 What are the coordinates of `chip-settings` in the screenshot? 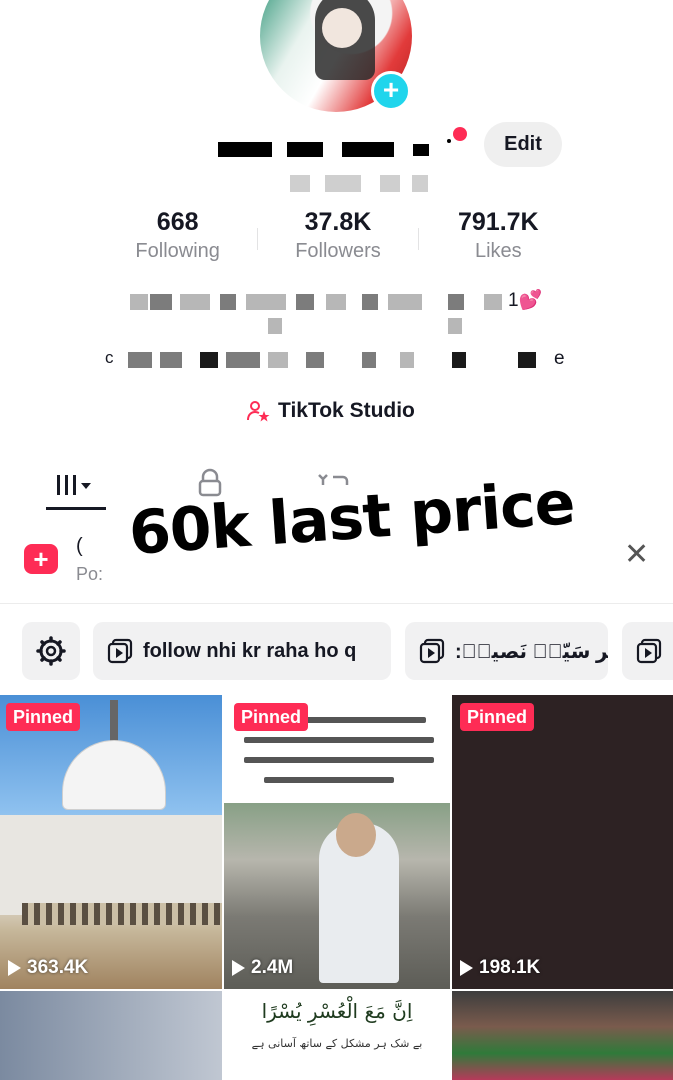 It's located at (51, 651).